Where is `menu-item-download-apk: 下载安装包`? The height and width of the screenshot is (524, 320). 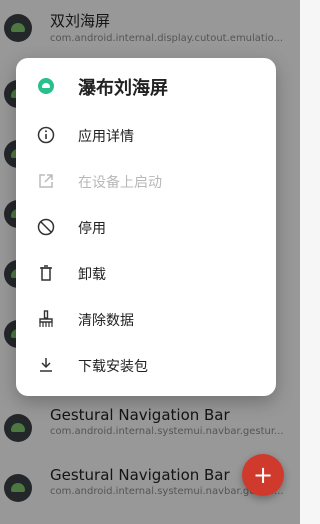
menu-item-download-apk: 下载安装包 is located at coordinates (146, 365).